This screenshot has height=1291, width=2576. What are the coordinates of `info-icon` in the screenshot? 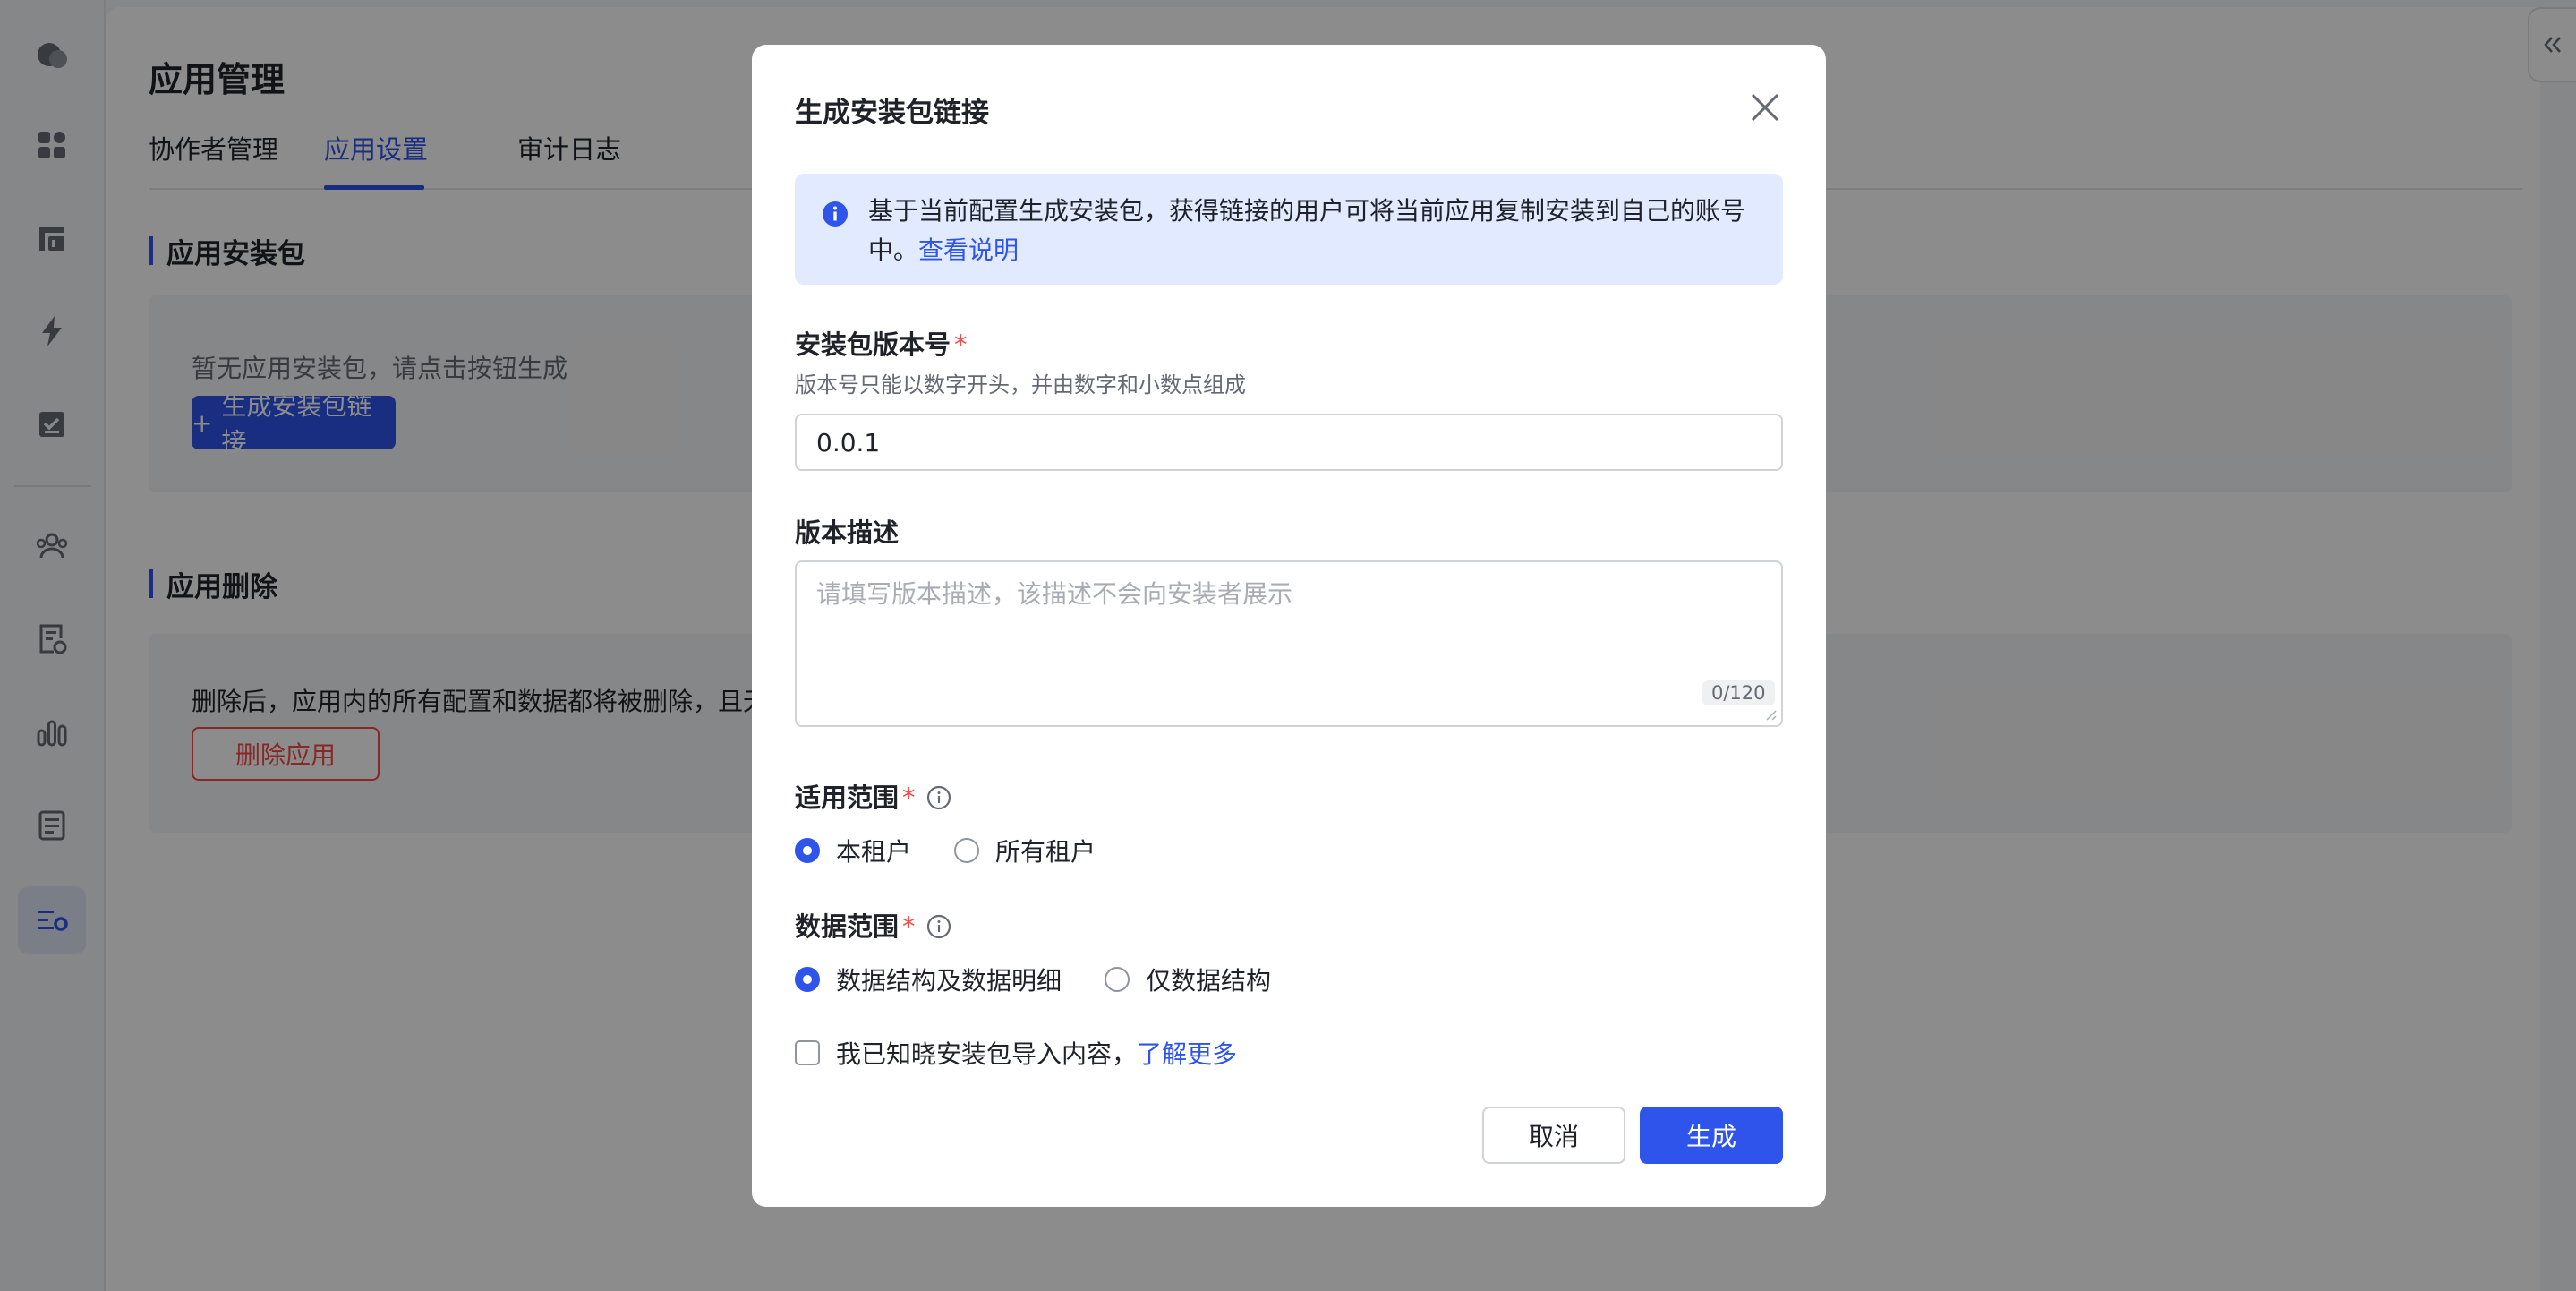 It's located at (835, 214).